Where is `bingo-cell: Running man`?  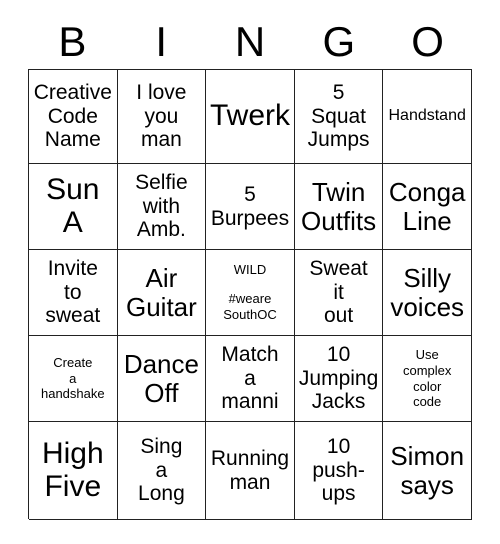 bingo-cell: Running man is located at coordinates (250, 471).